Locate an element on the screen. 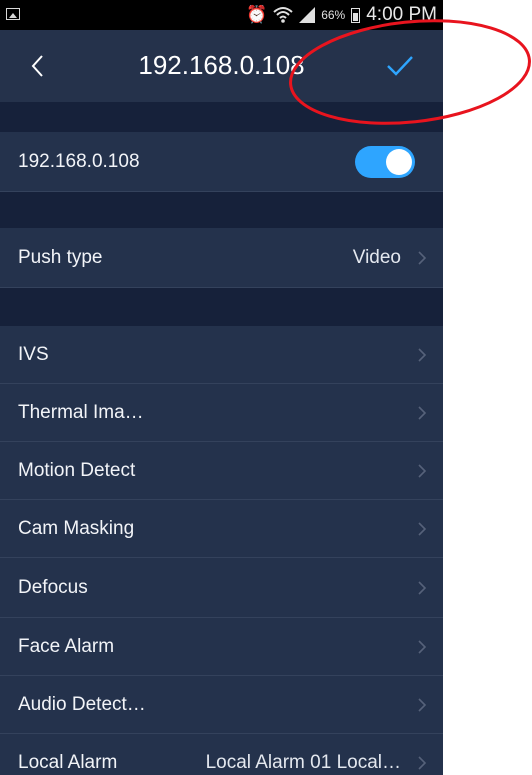 The height and width of the screenshot is (775, 532). device-ip-label: 192.168.0.108 is located at coordinates (79, 161).